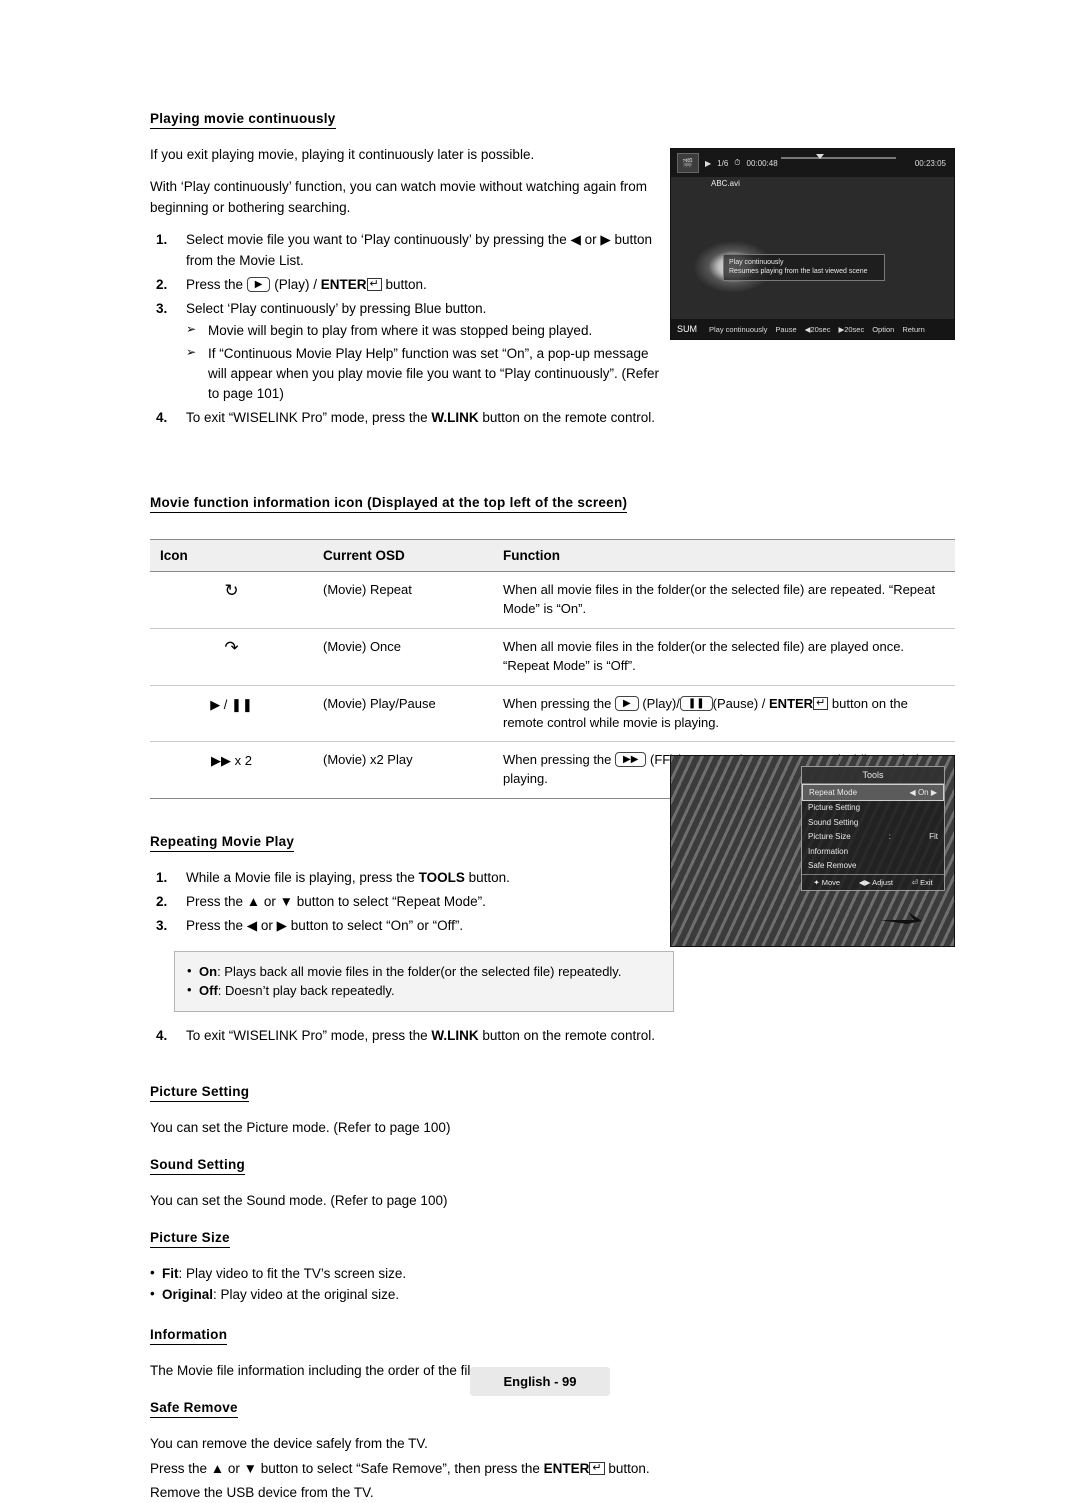  Describe the element at coordinates (403, 657) in the screenshot. I see `cell-osd: (Movie) Once` at that location.